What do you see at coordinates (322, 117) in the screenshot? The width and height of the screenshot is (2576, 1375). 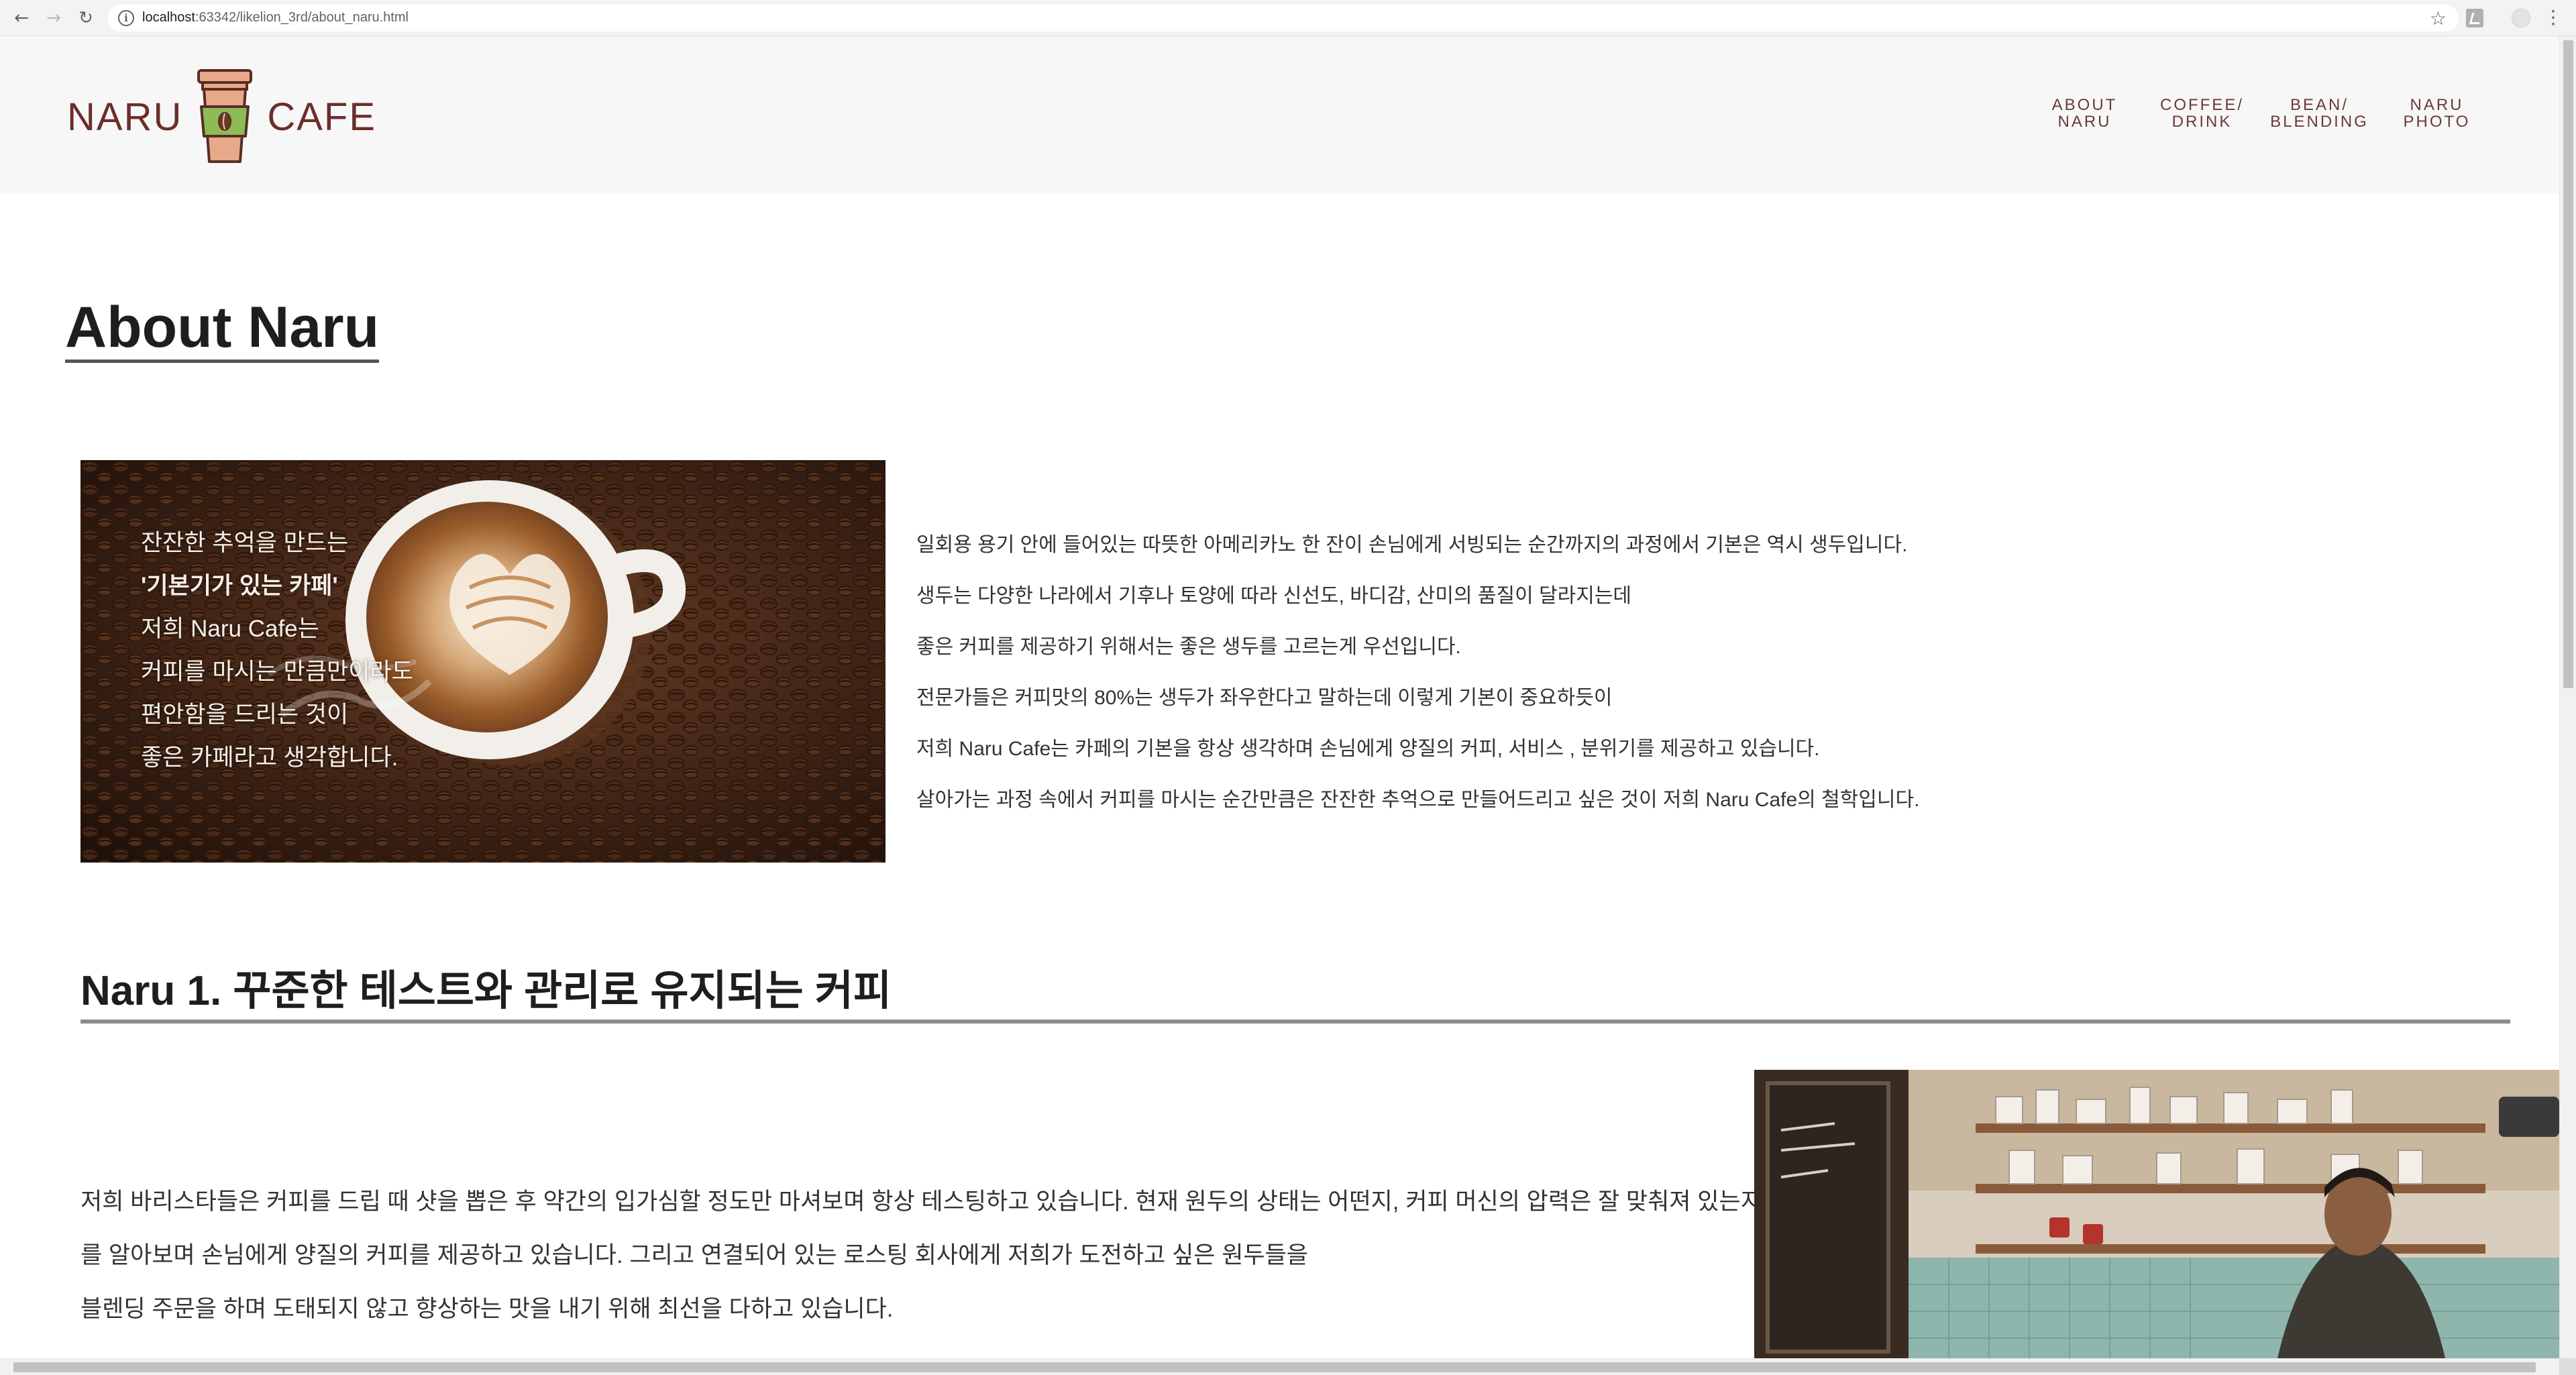 I see `logo-text-right: CAFE` at bounding box center [322, 117].